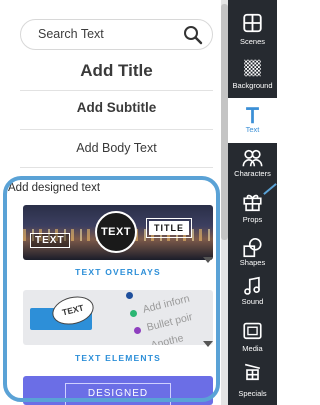  What do you see at coordinates (252, 68) in the screenshot?
I see `background-icon` at bounding box center [252, 68].